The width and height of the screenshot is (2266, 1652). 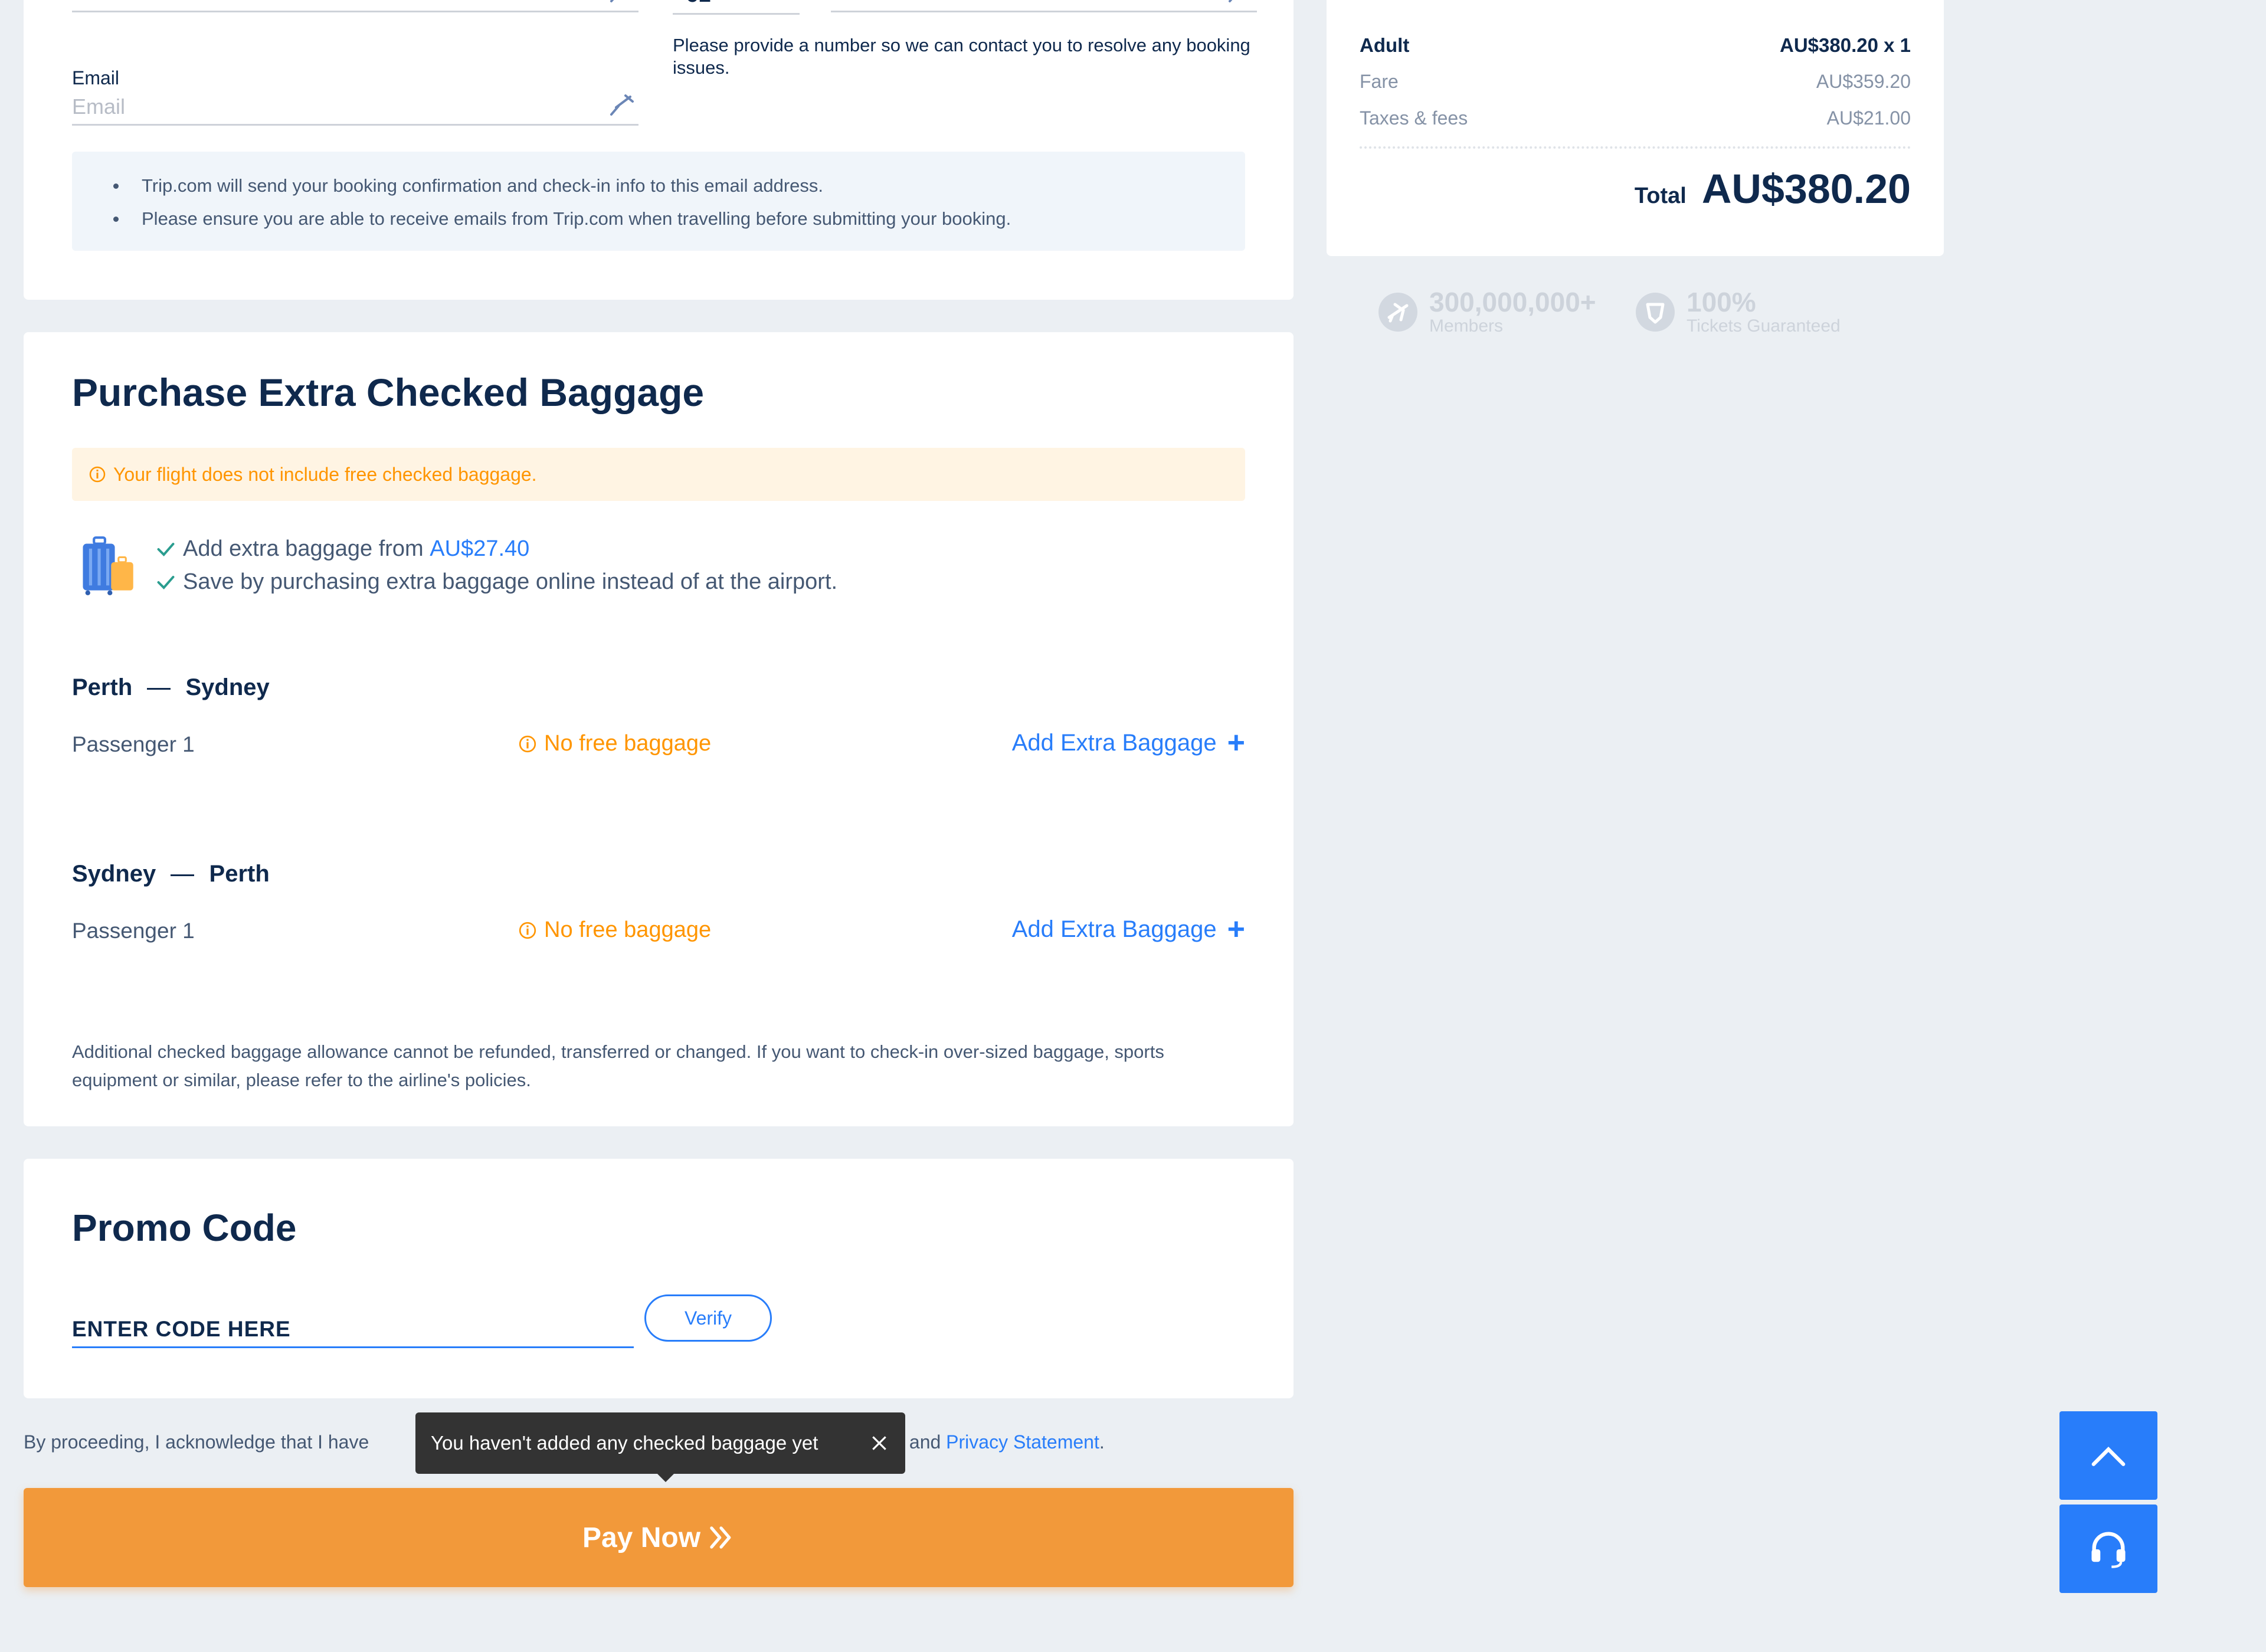 I want to click on scroll-to-top-button, so click(x=2108, y=1455).